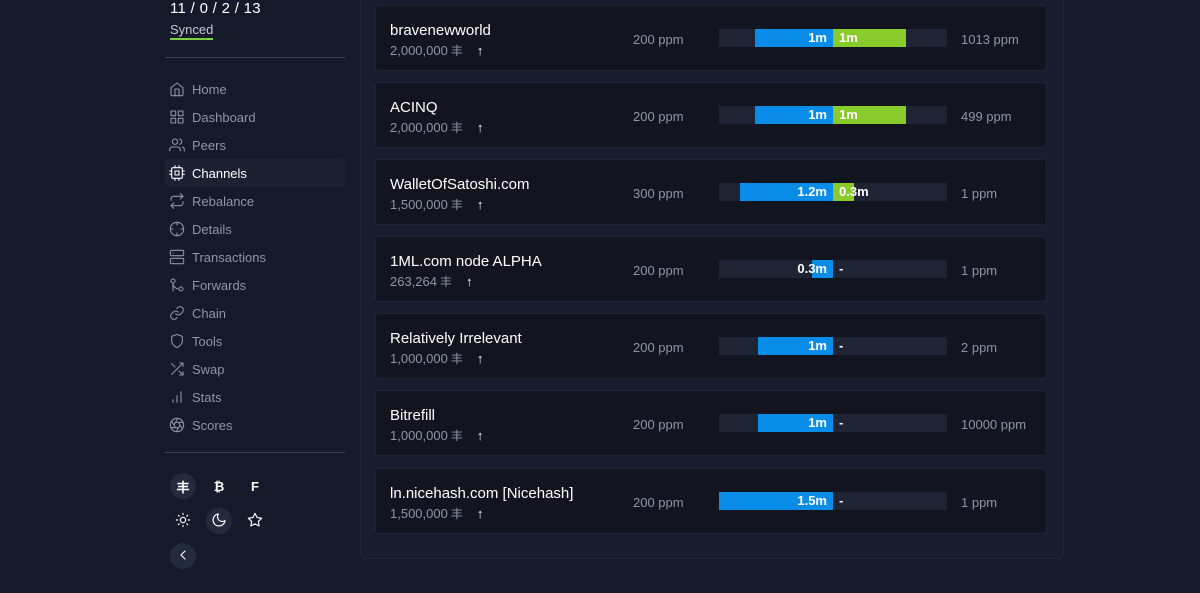  Describe the element at coordinates (812, 500) in the screenshot. I see `local-balance-label: 1.5m` at that location.